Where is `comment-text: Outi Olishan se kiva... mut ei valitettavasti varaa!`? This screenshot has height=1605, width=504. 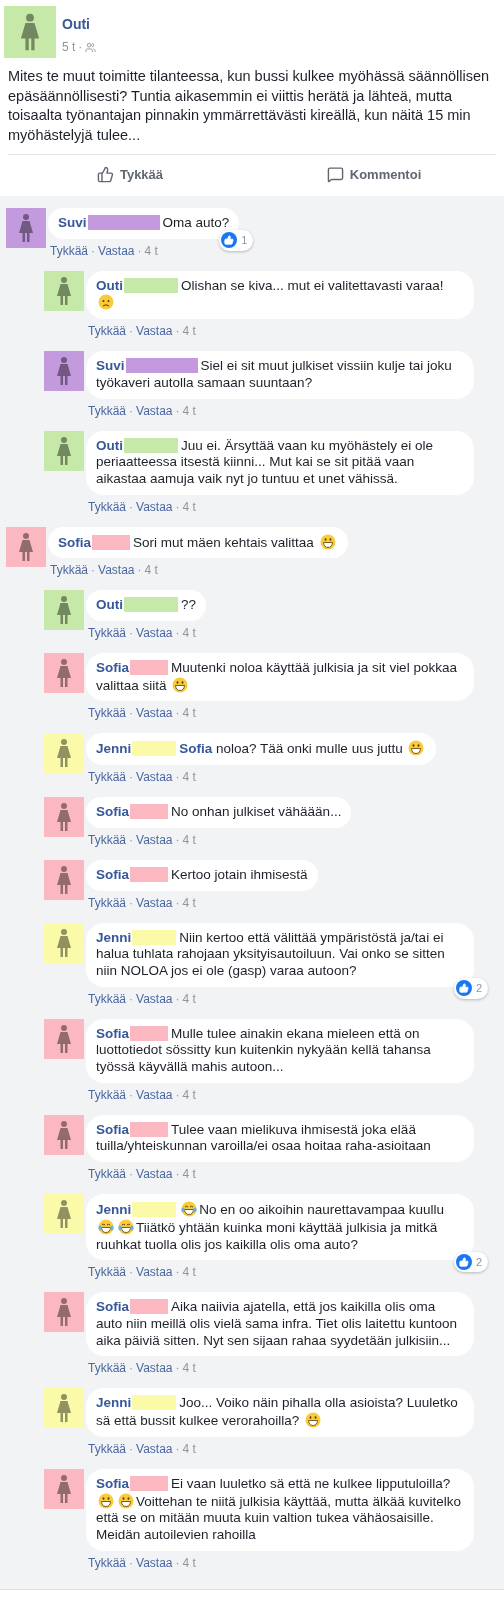 comment-text: Outi Olishan se kiva... mut ei valitettavasti varaa! is located at coordinates (280, 295).